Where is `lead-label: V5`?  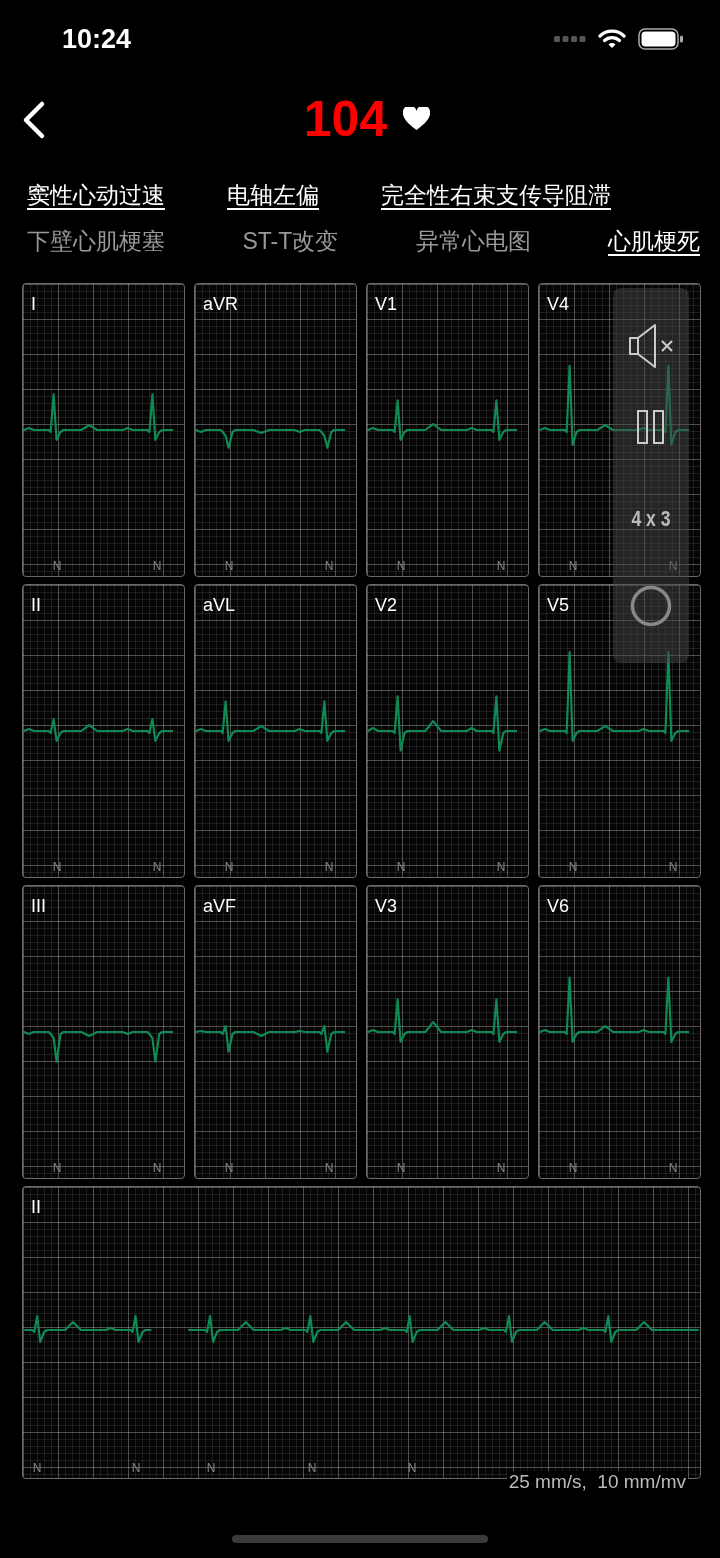 lead-label: V5 is located at coordinates (558, 605).